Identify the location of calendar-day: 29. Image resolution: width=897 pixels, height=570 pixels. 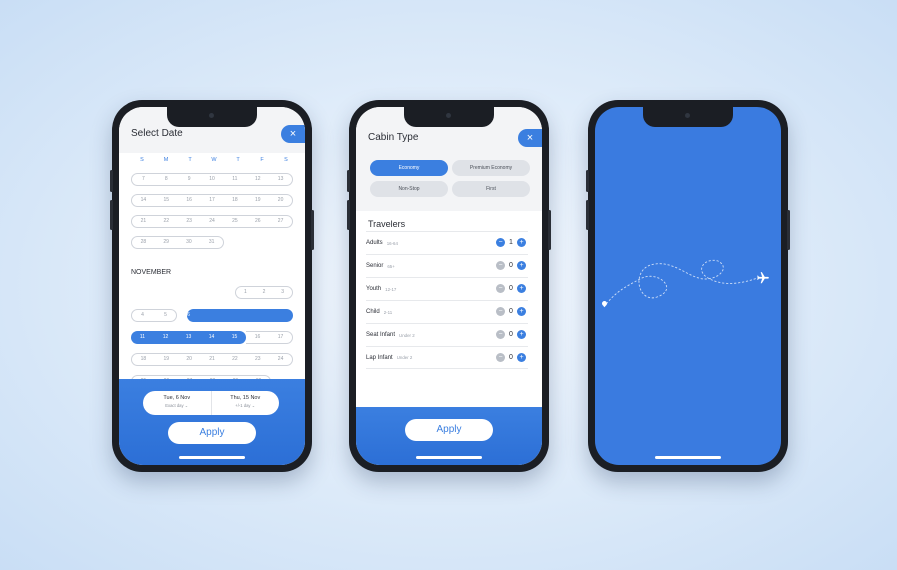
(166, 242).